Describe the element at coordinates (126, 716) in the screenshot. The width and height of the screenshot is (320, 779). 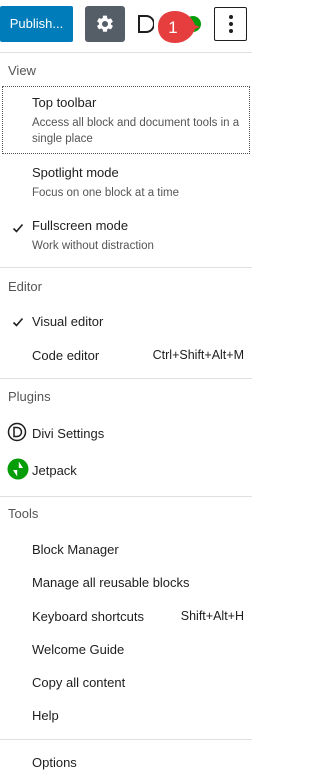
I see `menu-item-help: Help` at that location.